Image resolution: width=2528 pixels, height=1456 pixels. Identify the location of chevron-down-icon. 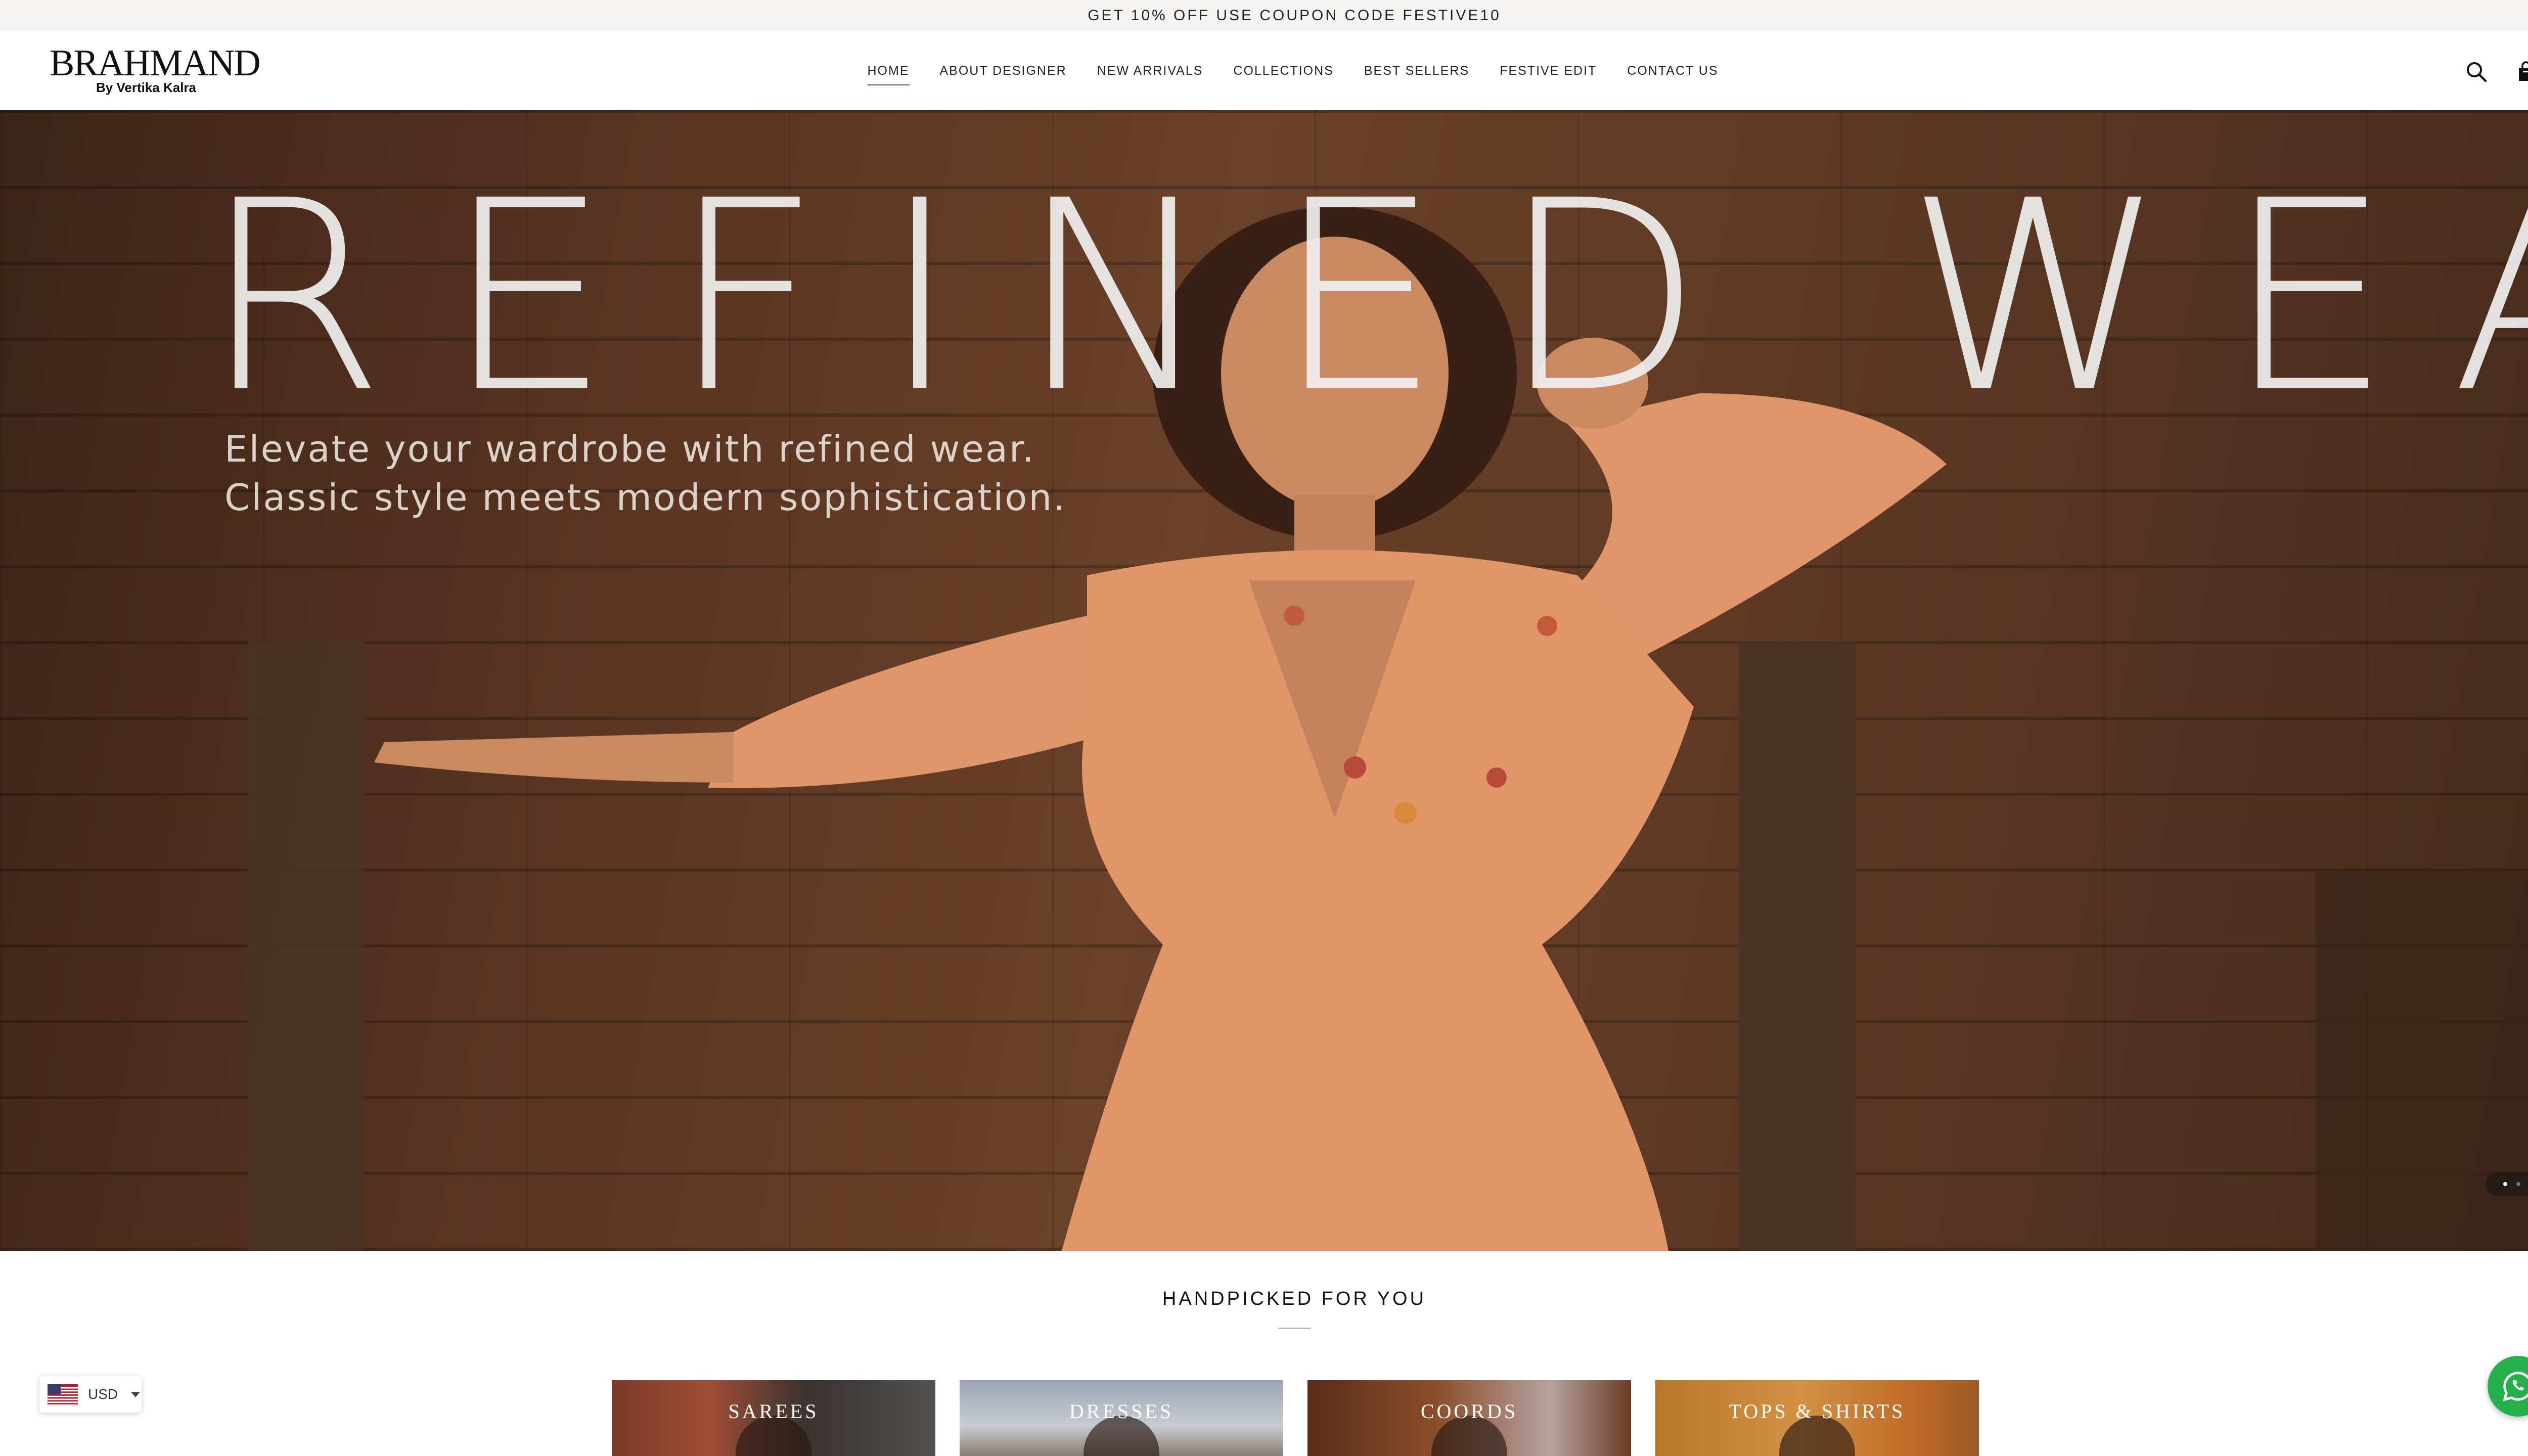
(136, 1394).